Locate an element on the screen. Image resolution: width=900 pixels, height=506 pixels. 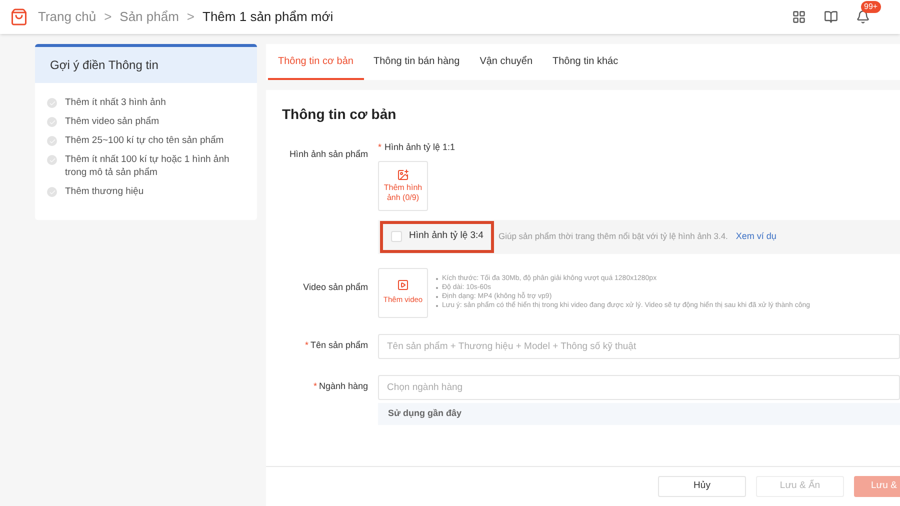
tab: Thông tin cơ bản is located at coordinates (316, 62).